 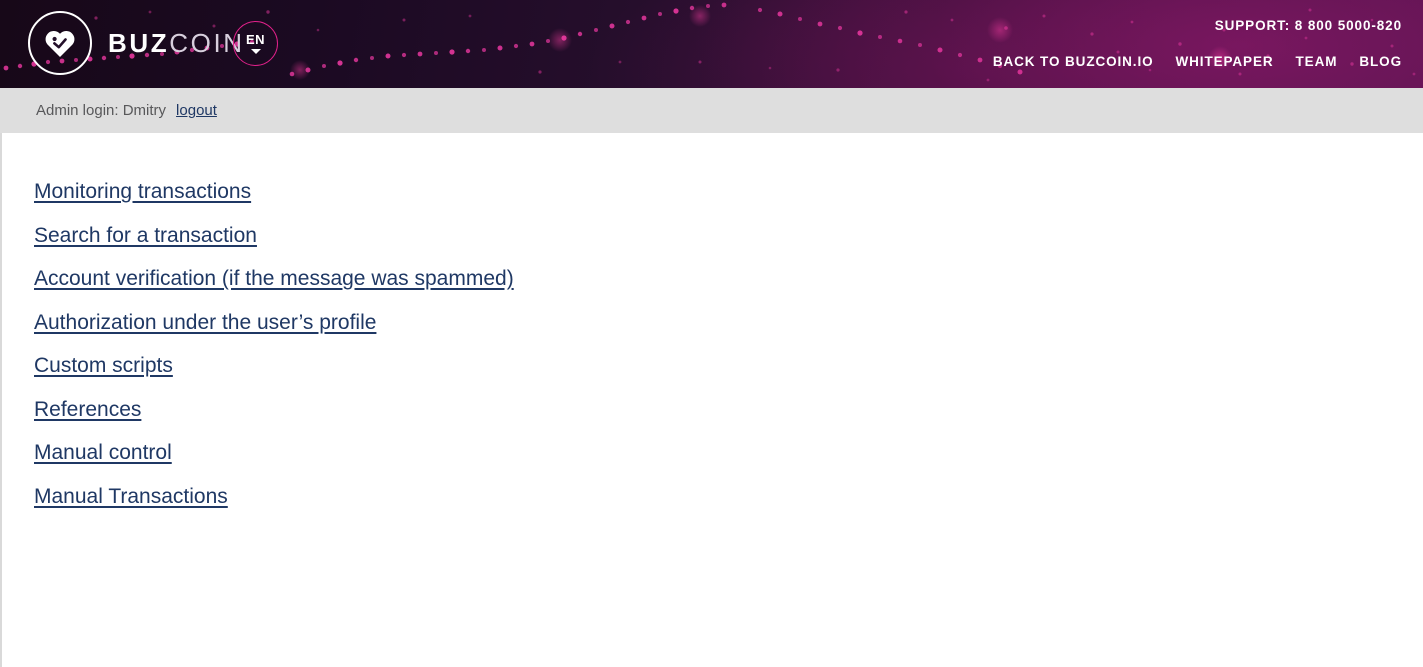 What do you see at coordinates (139, 43) in the screenshot?
I see `wordmark-bold: BUZ` at bounding box center [139, 43].